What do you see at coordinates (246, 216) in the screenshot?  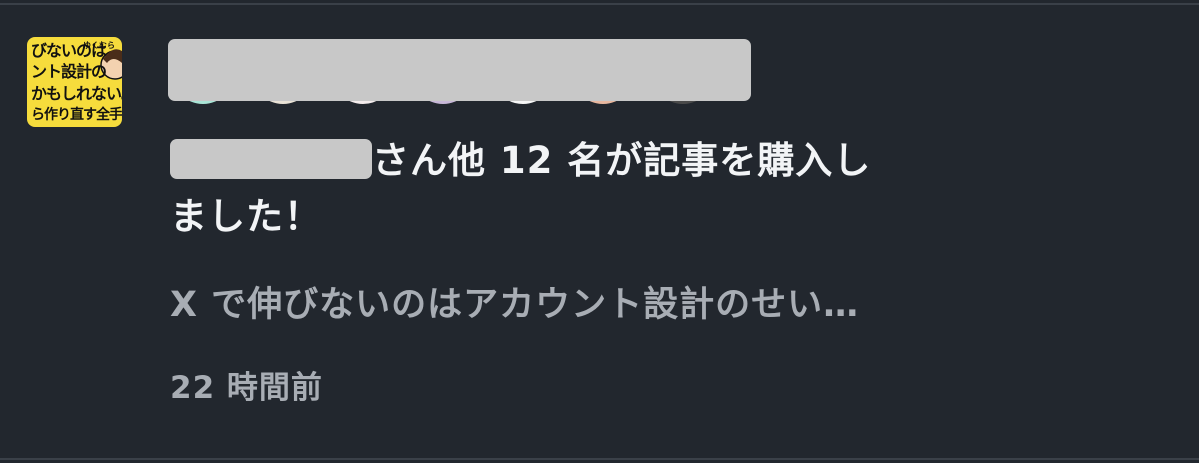 I see `message-line-2: ました！` at bounding box center [246, 216].